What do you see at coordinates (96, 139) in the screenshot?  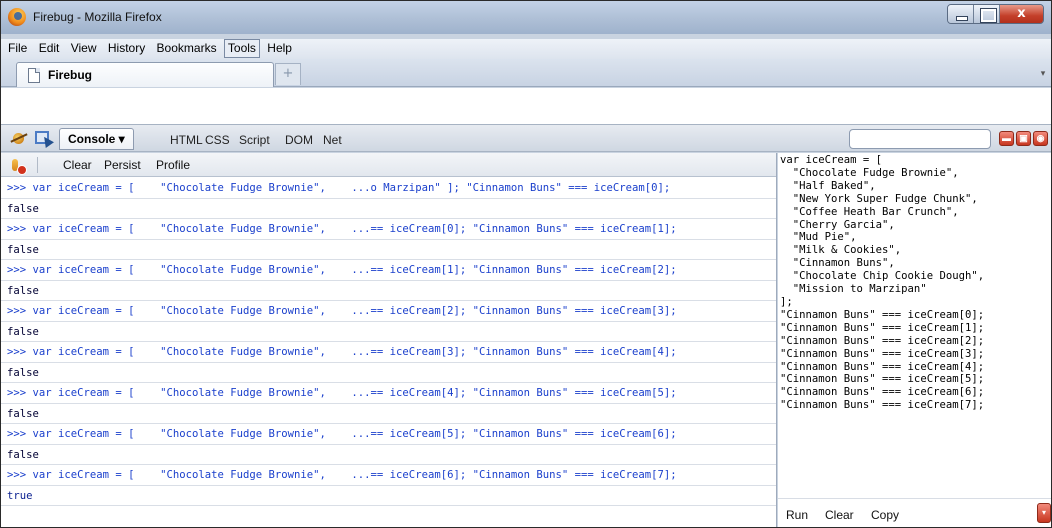 I see `tab-console: Console ▾` at bounding box center [96, 139].